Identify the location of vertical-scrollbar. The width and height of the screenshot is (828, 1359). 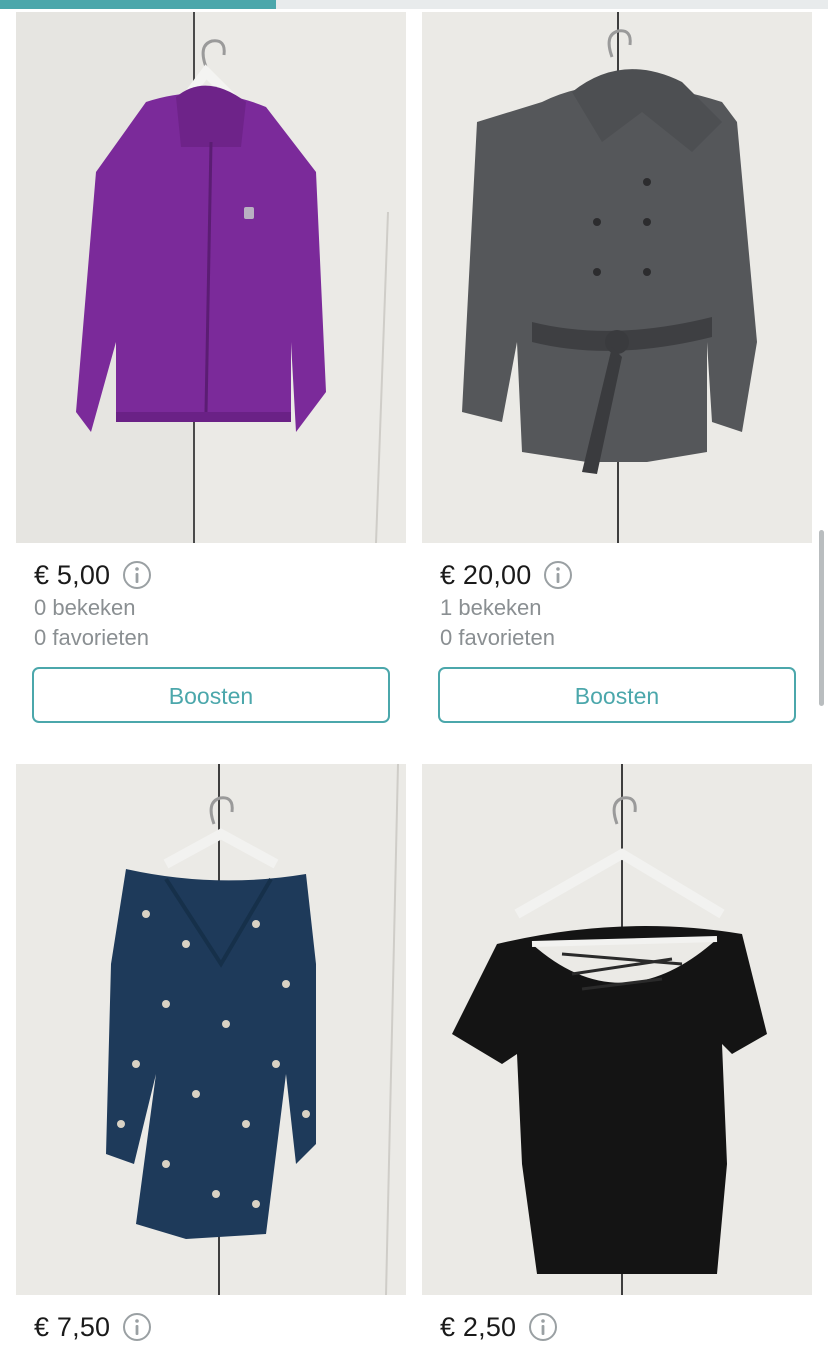
(821, 618).